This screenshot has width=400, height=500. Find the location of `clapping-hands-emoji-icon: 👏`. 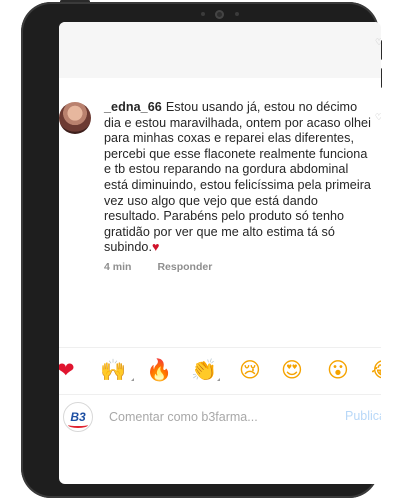

clapping-hands-emoji-icon: 👏 is located at coordinates (204, 370).